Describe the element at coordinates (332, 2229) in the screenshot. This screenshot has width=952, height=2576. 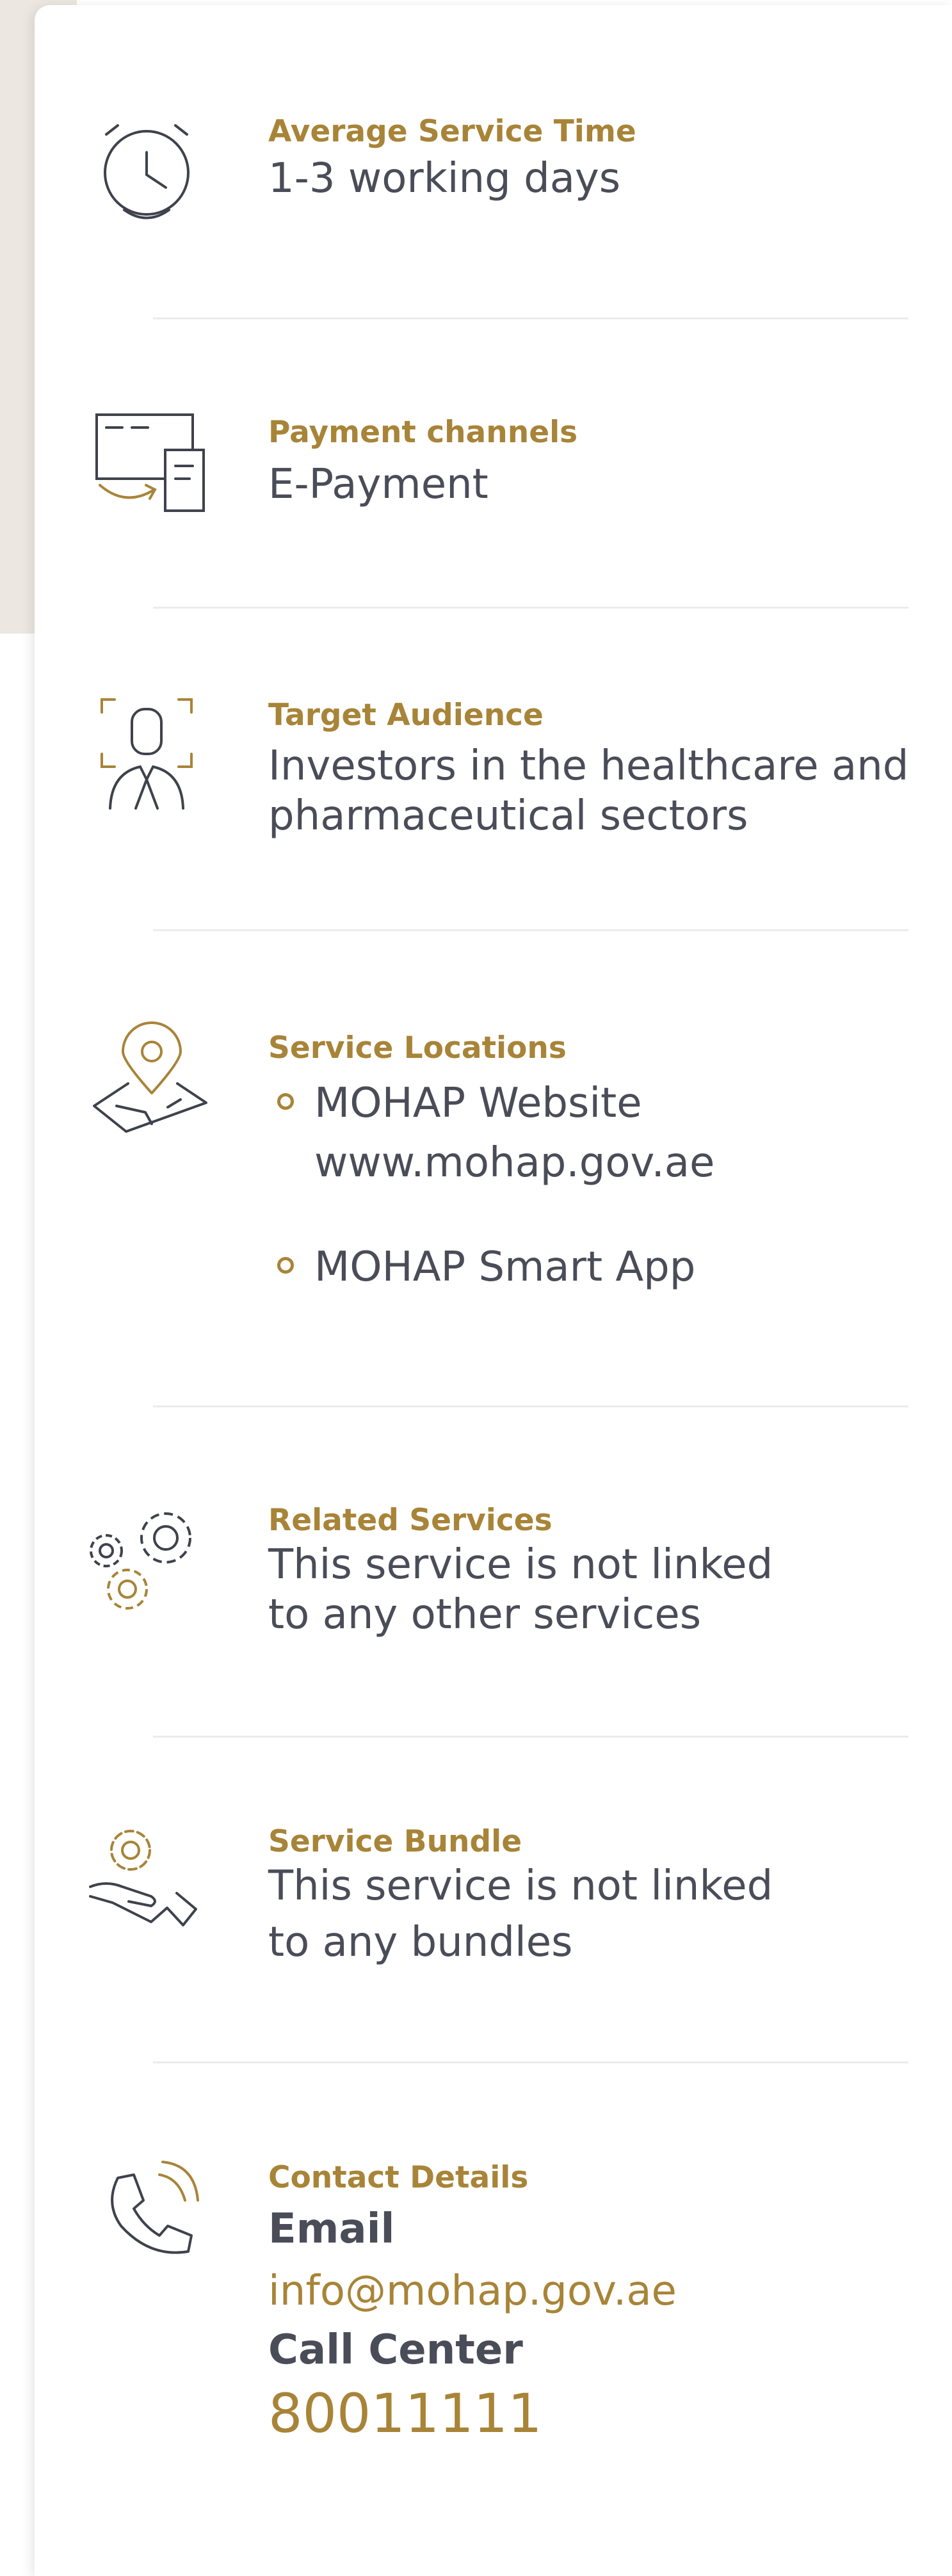
I see `email-heading: Email` at that location.